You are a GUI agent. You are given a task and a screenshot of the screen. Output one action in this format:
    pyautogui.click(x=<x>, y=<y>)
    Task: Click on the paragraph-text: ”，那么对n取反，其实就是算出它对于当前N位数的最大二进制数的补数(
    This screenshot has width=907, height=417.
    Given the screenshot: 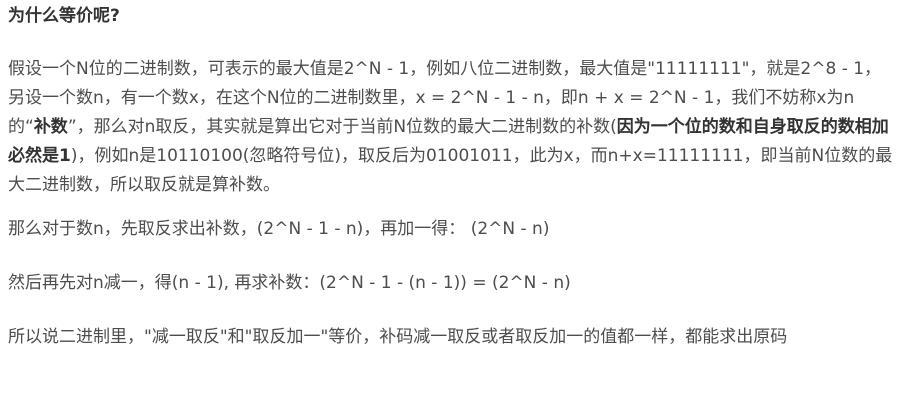 What is the action you would take?
    pyautogui.click(x=342, y=127)
    